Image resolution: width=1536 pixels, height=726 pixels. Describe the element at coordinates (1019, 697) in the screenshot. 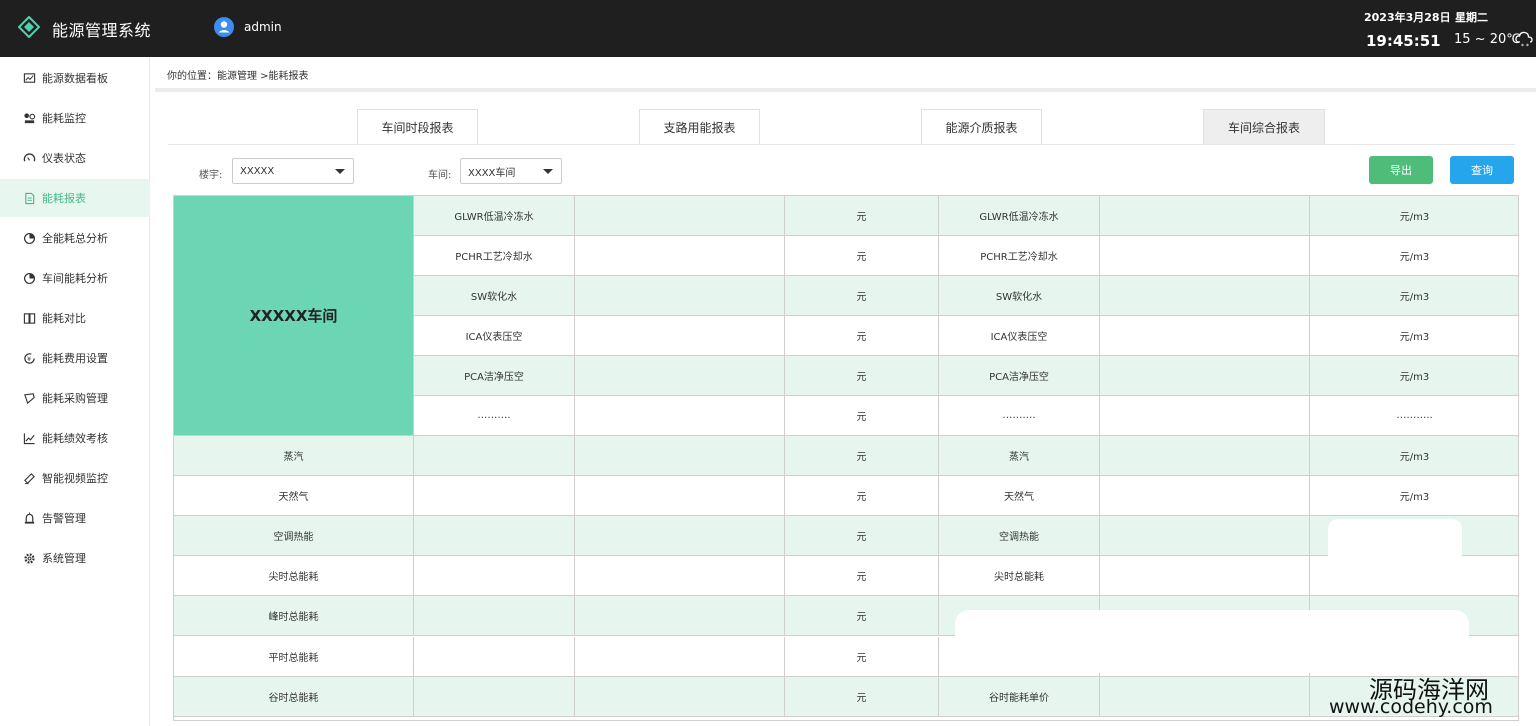

I see `price-type-cell: 谷时能耗单价` at that location.